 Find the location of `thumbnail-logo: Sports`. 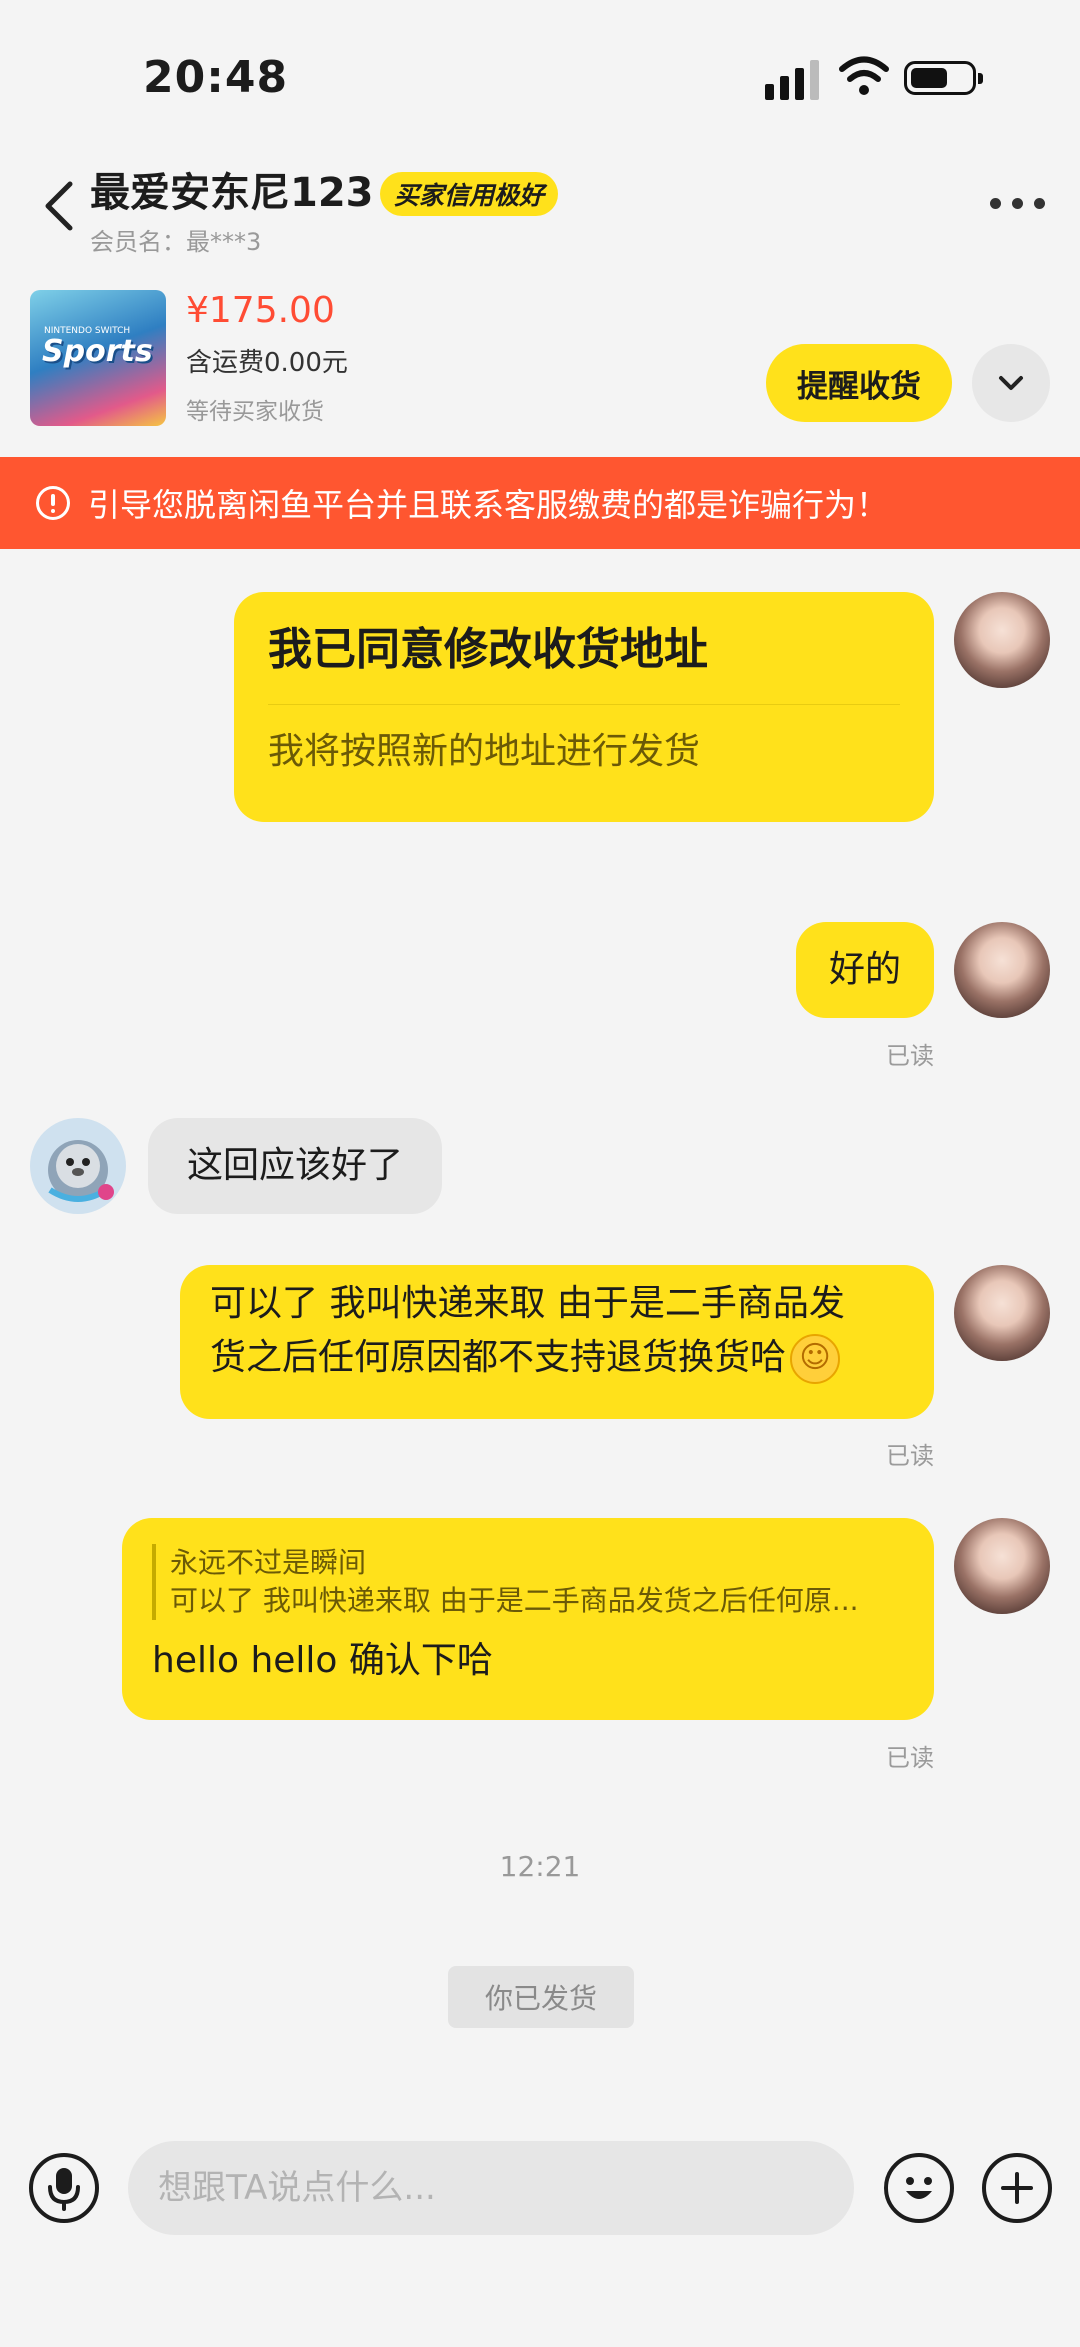

thumbnail-logo: Sports is located at coordinates (97, 351).